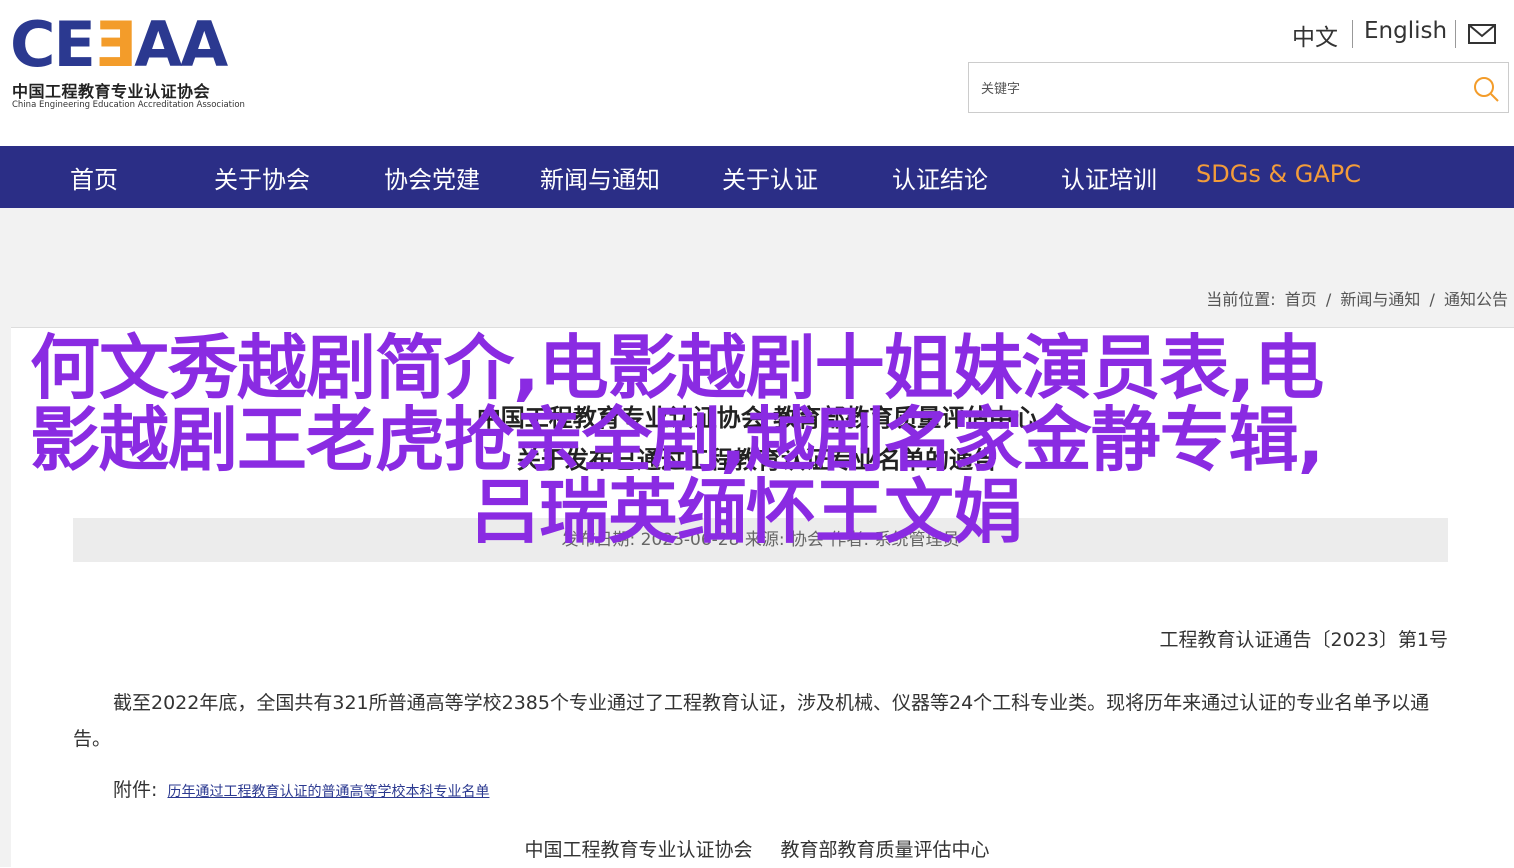  Describe the element at coordinates (746, 512) in the screenshot. I see `overlay-line3: 吕瑞英缅怀王文娟` at that location.